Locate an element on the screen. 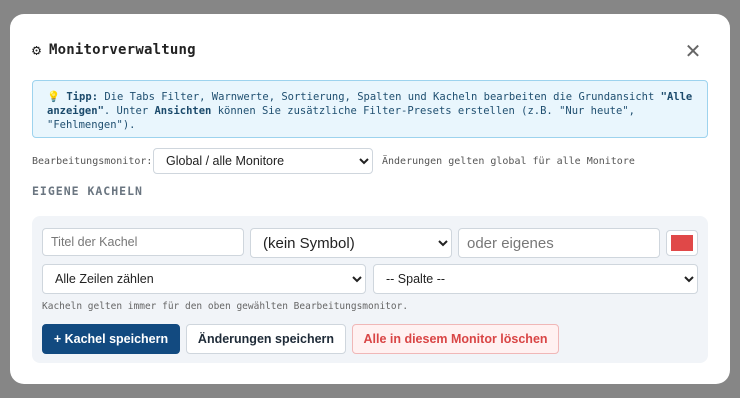 The height and width of the screenshot is (398, 740). lightbulb-icon: 💡 is located at coordinates (54, 97).